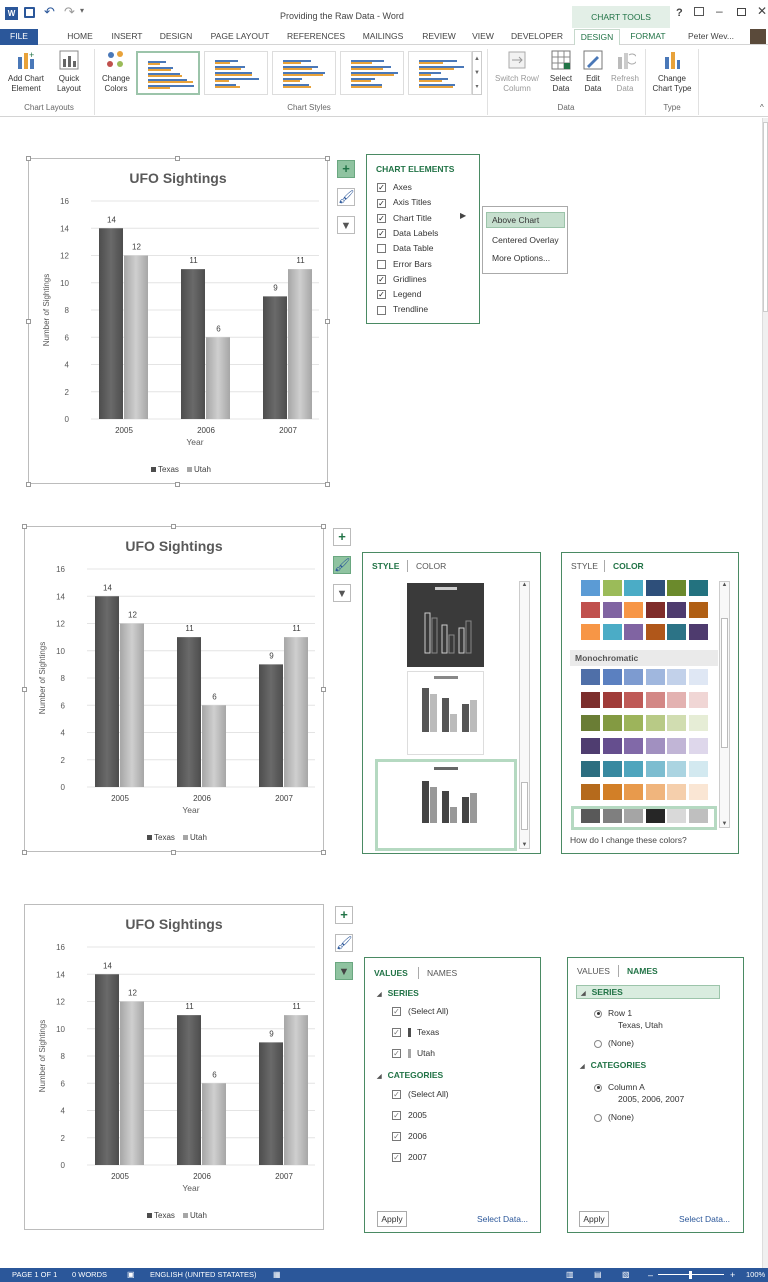 This screenshot has width=768, height=1282. What do you see at coordinates (409, 1136) in the screenshot?
I see `filter-item: ✓ 2006` at bounding box center [409, 1136].